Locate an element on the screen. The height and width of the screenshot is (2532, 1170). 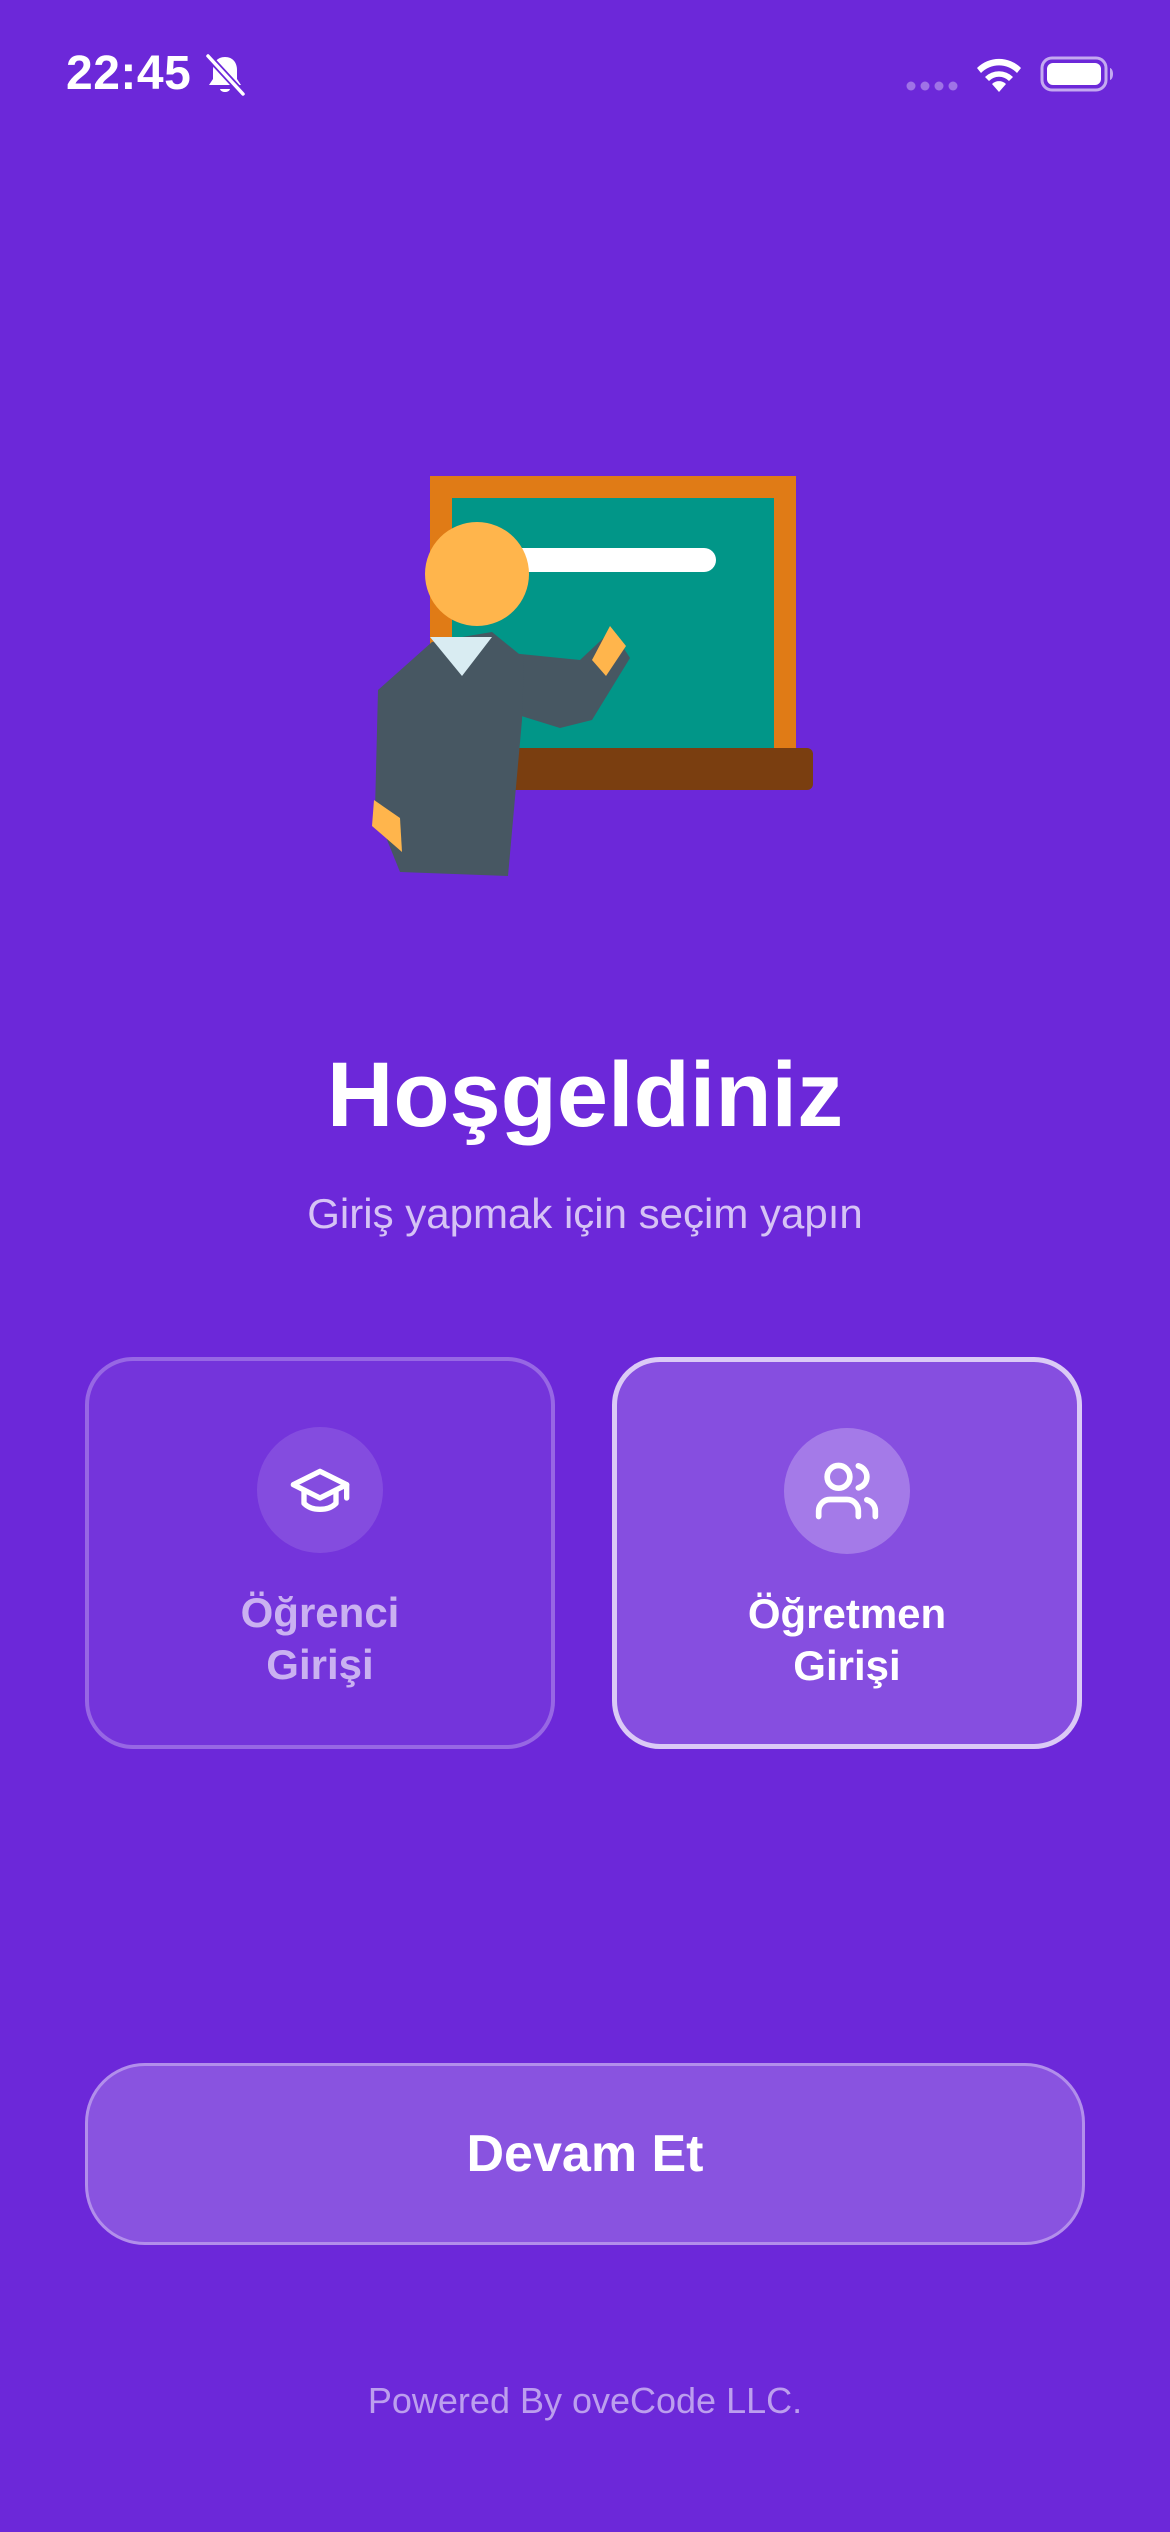
student-icon-circle is located at coordinates (320, 1490).